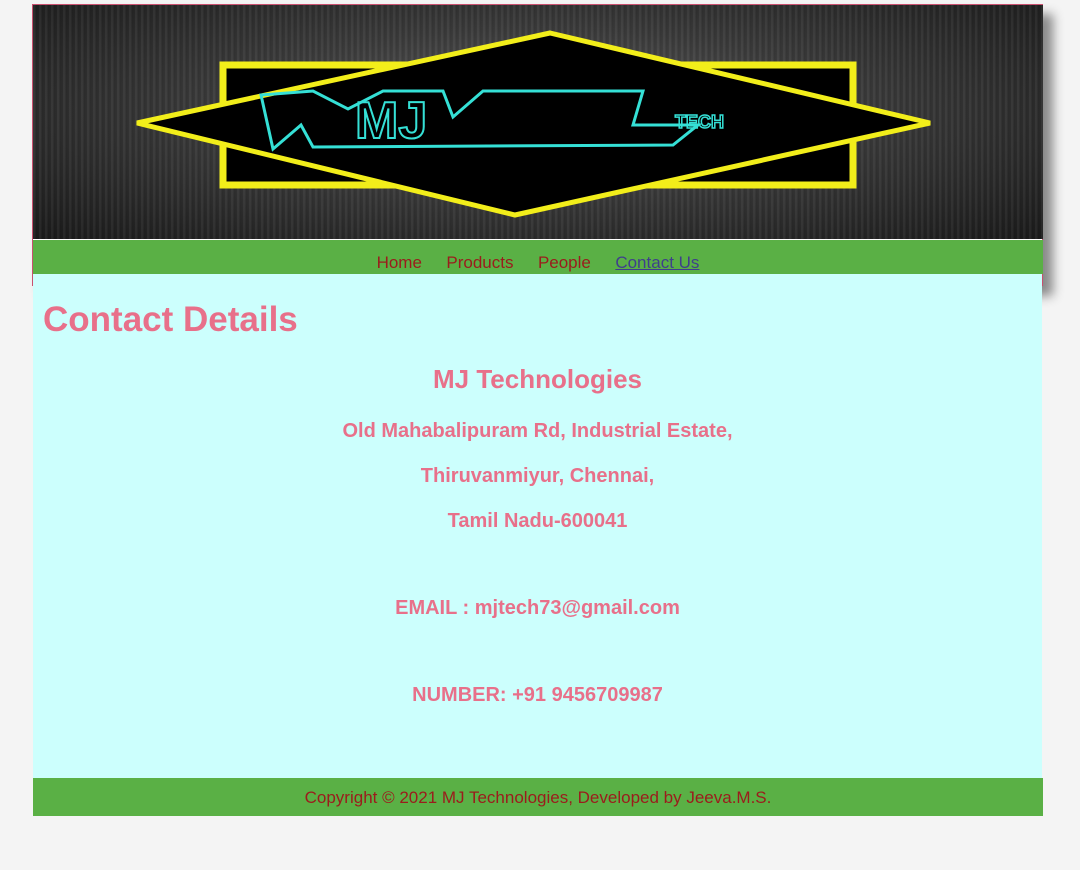  I want to click on logo-sub-text: TECH, so click(699, 122).